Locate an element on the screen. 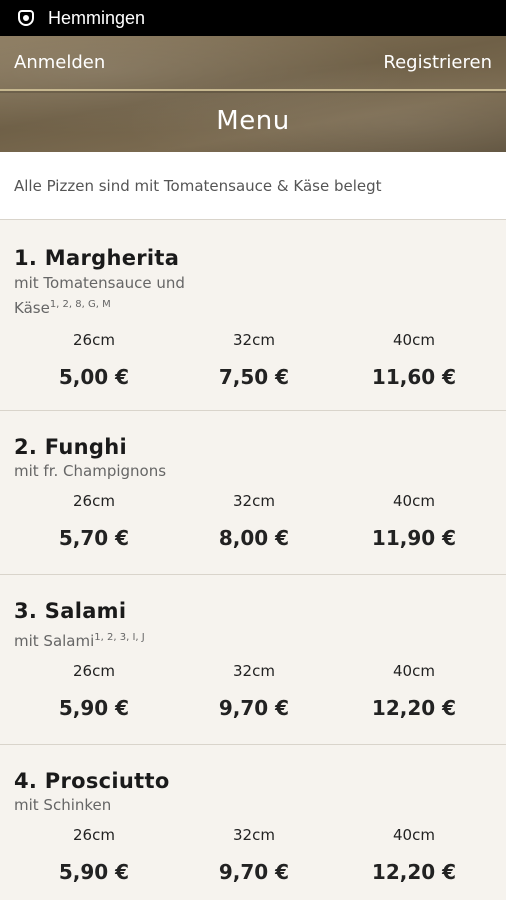 The width and height of the screenshot is (506, 900). price-row: 5,00 € 7,50 € 11,60 € is located at coordinates (253, 377).